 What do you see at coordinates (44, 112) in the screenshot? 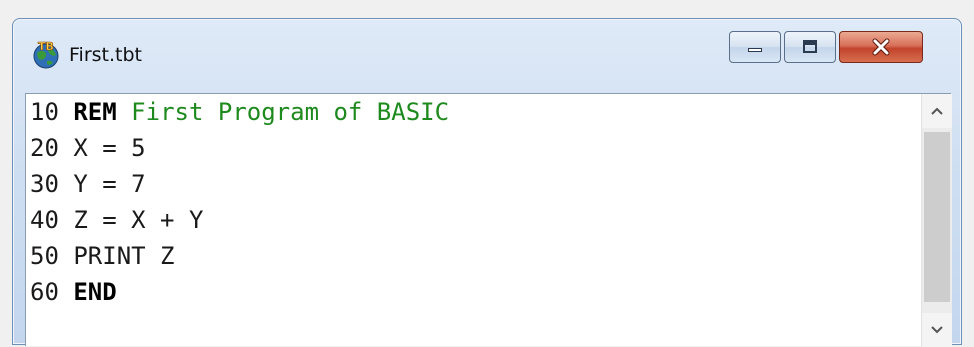
I see `line-number: 10` at bounding box center [44, 112].